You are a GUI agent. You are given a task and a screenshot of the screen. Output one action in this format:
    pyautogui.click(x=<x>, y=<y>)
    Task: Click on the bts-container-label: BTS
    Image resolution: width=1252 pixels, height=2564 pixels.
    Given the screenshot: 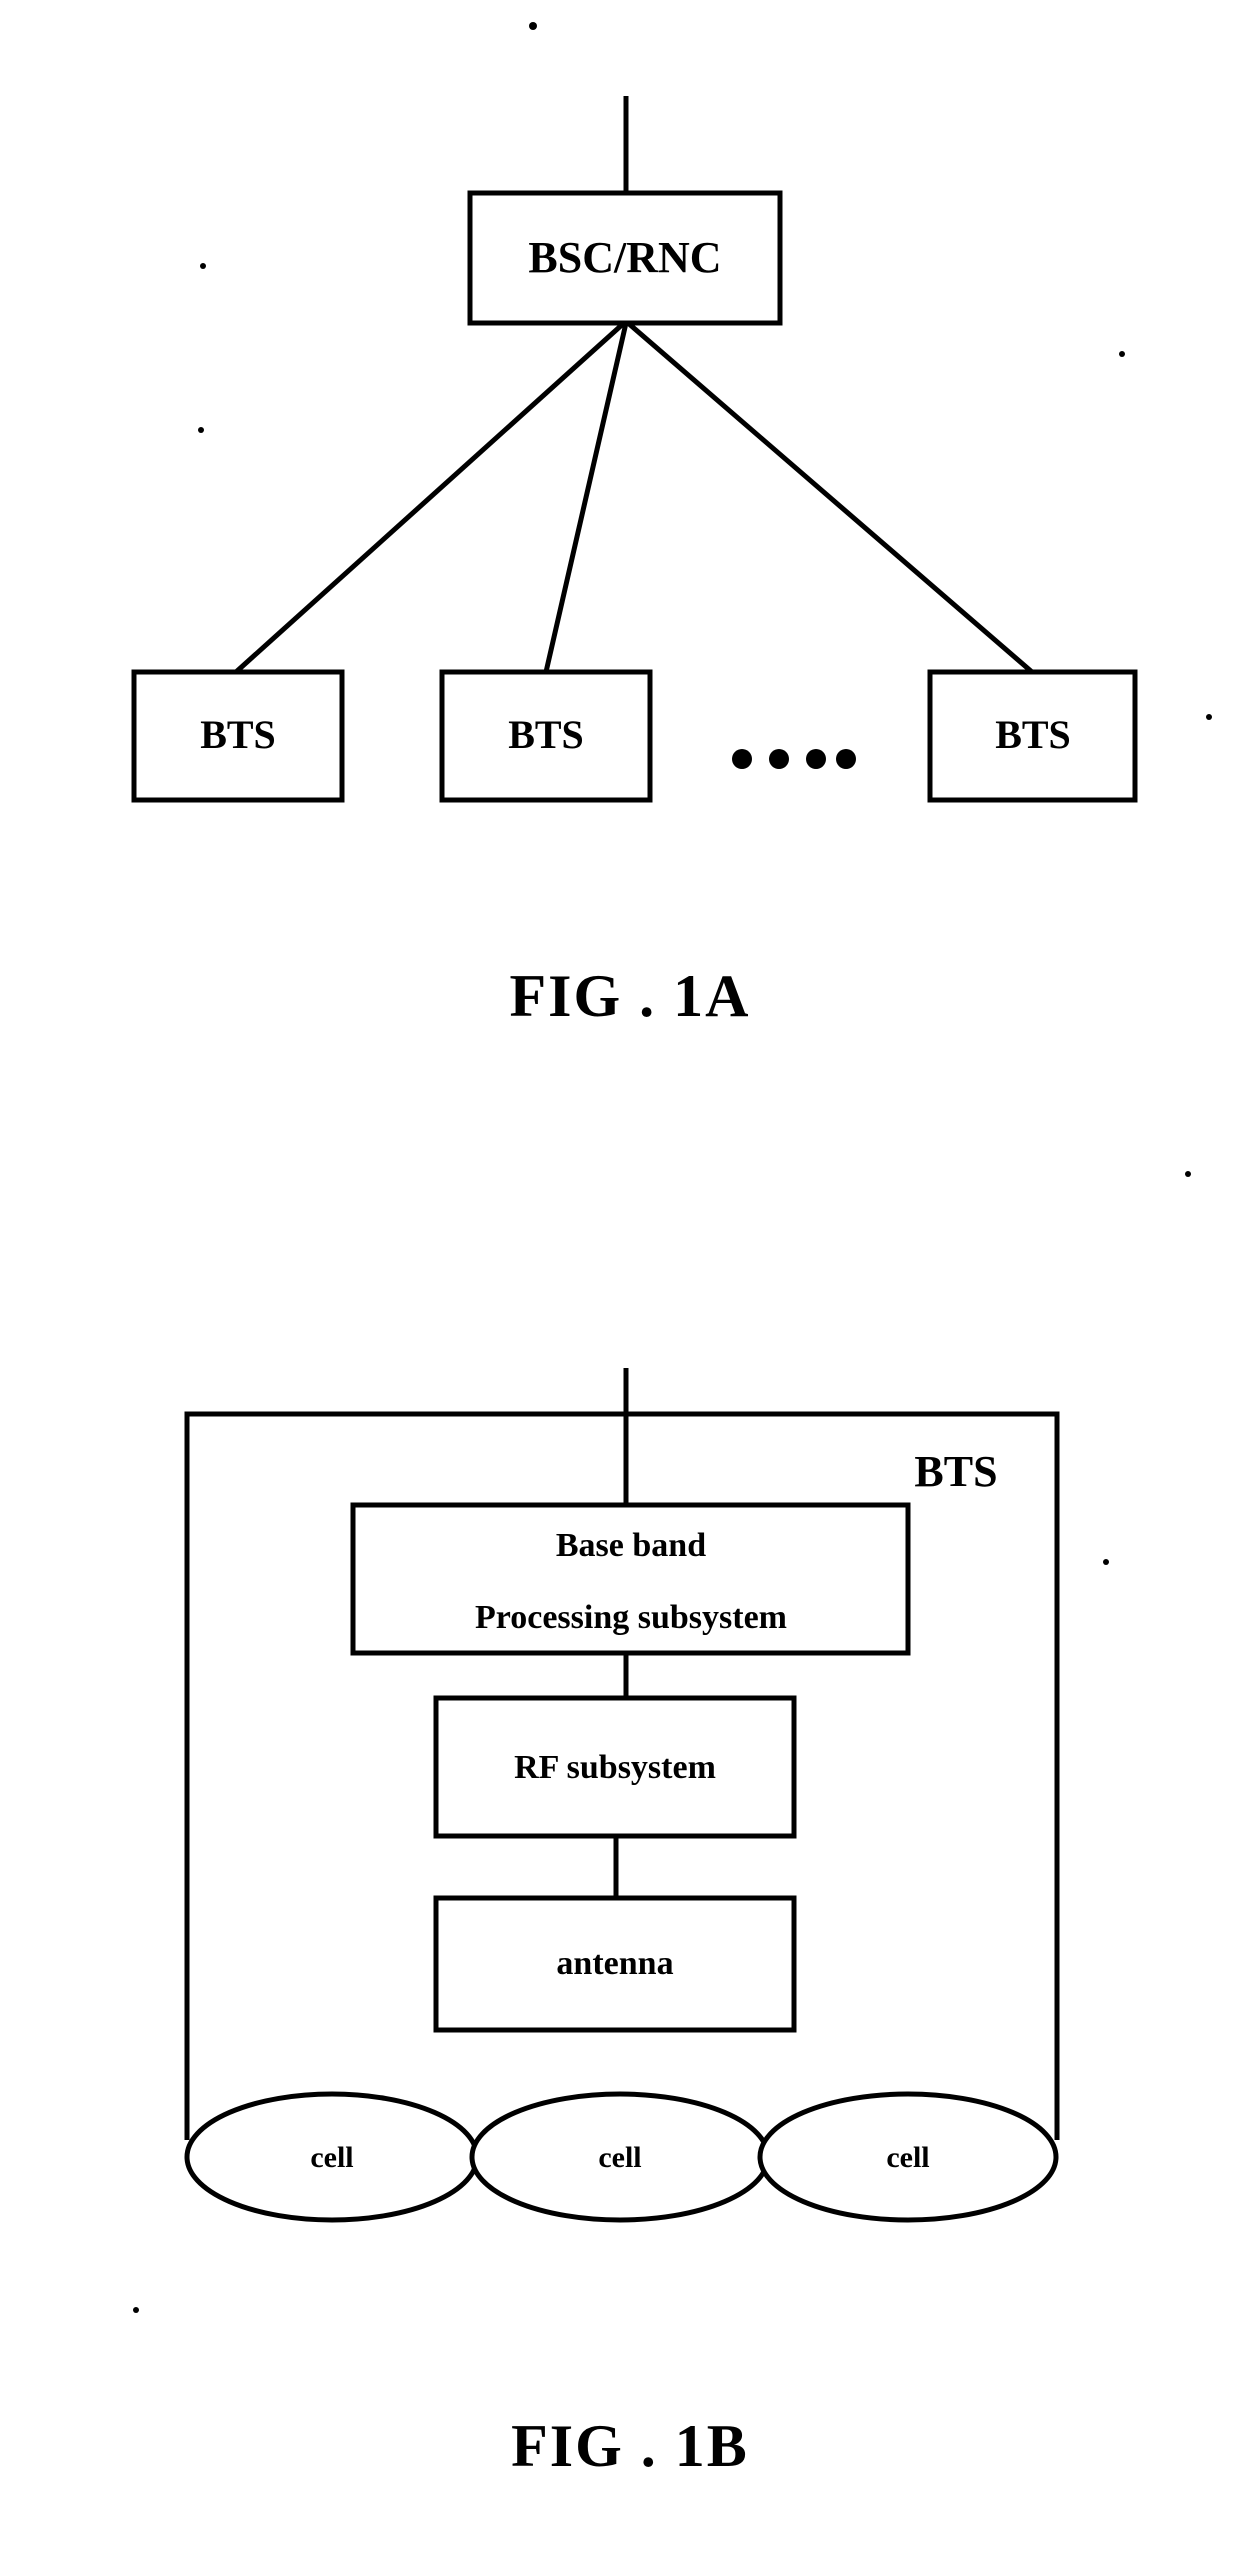 What is the action you would take?
    pyautogui.click(x=955, y=1471)
    